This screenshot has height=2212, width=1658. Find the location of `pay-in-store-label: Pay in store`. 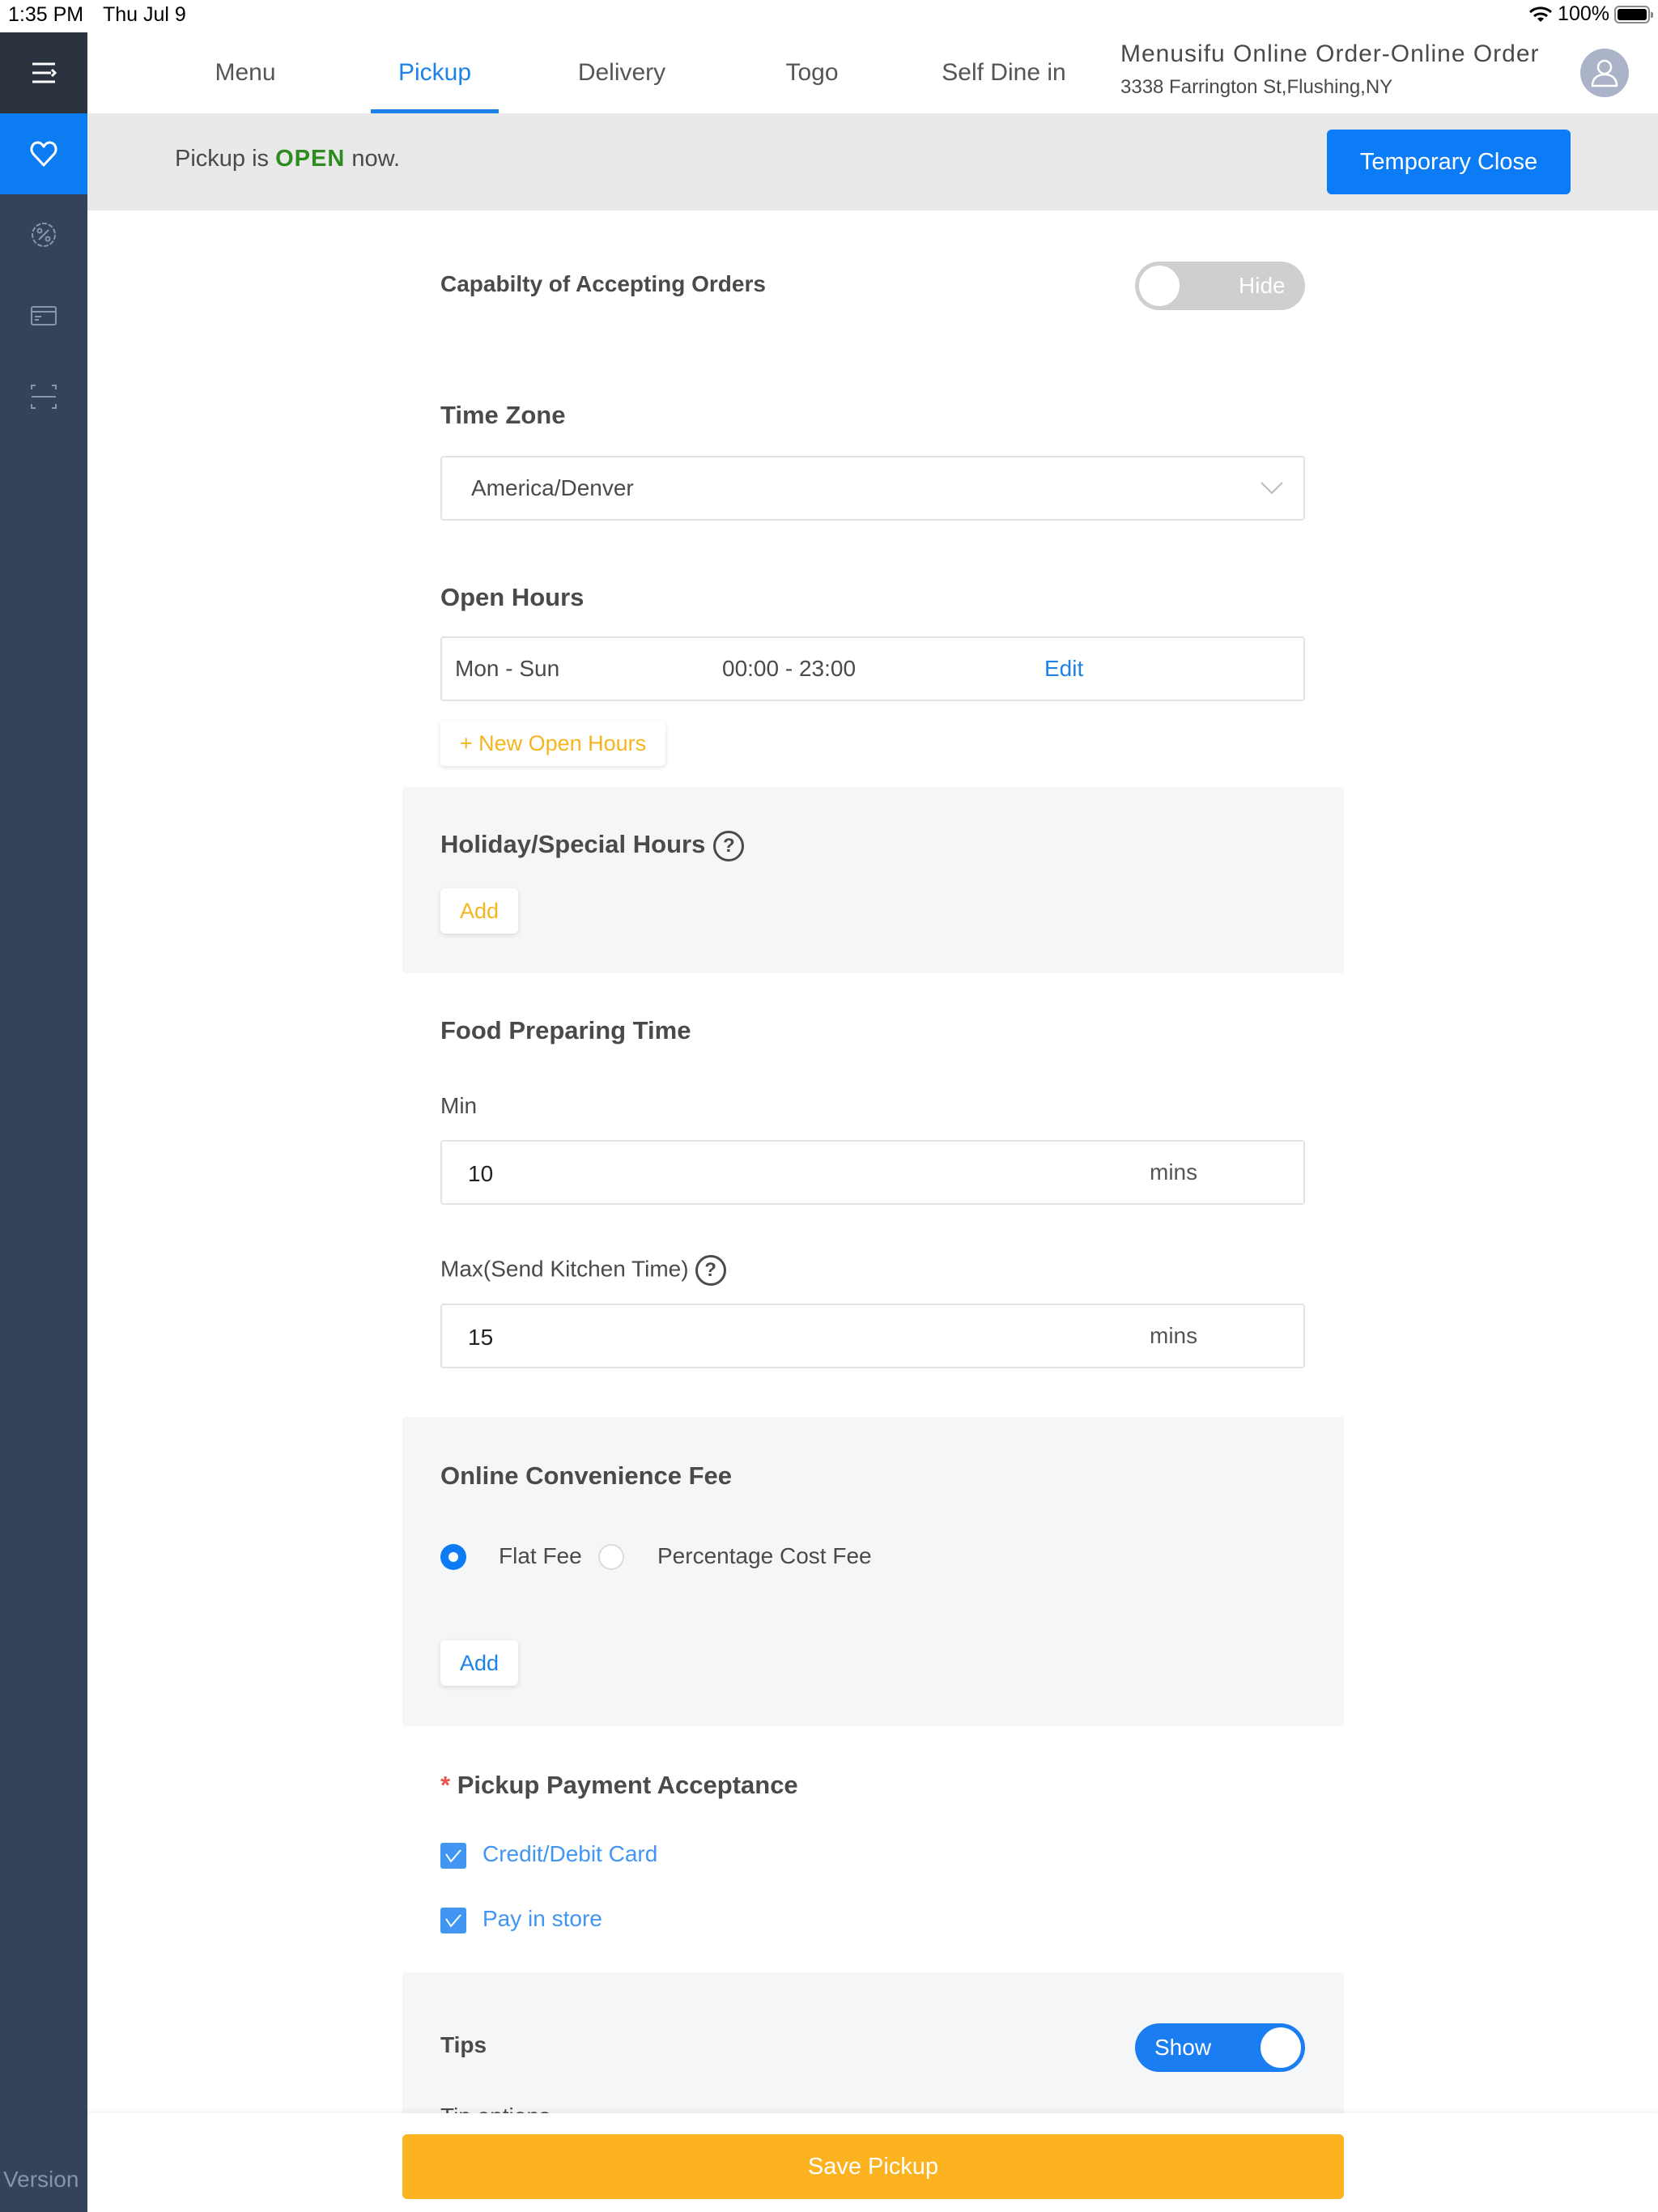

pay-in-store-label: Pay in store is located at coordinates (542, 1919).